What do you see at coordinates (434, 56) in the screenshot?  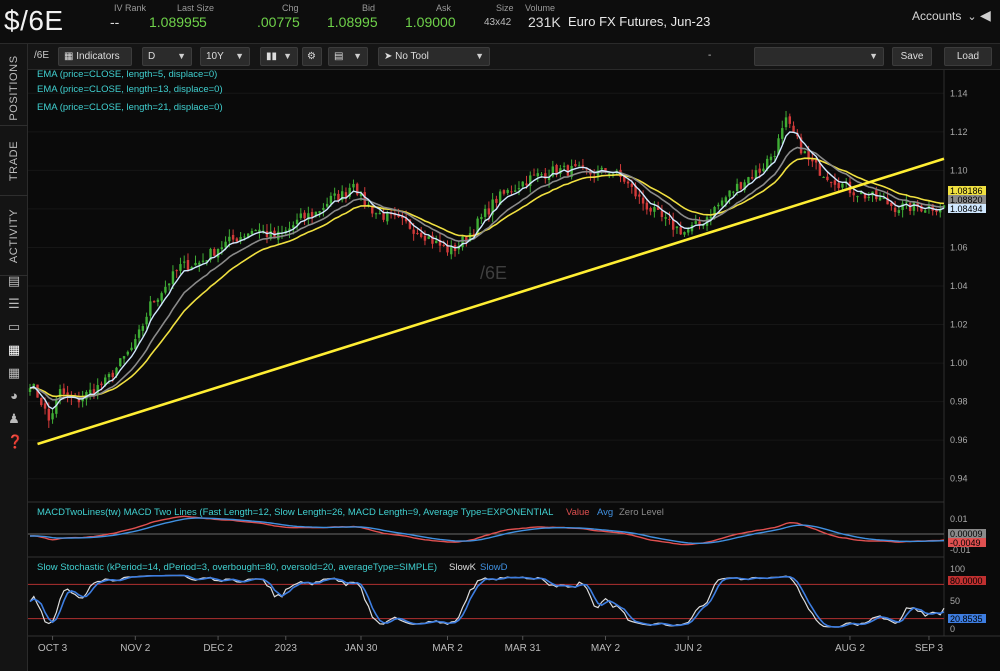 I see `tool-select: ➤ No Tool ▼` at bounding box center [434, 56].